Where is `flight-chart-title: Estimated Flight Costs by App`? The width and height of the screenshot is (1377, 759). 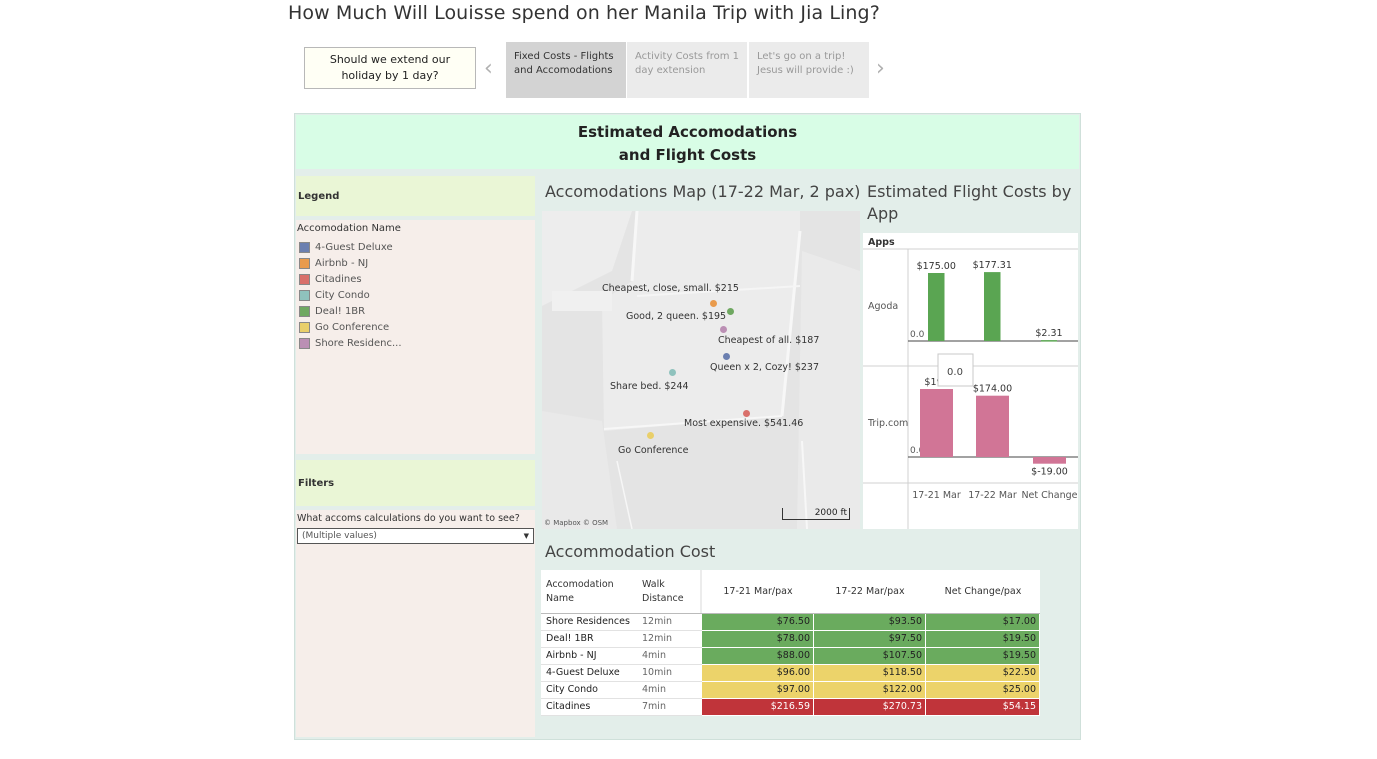 flight-chart-title: Estimated Flight Costs by App is located at coordinates (969, 202).